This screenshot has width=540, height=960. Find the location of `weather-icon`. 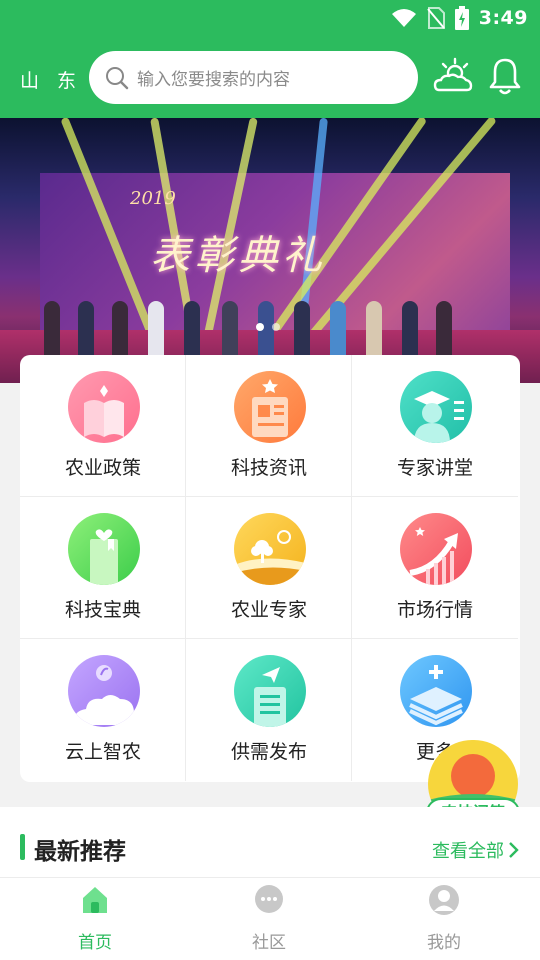

weather-icon is located at coordinates (453, 76).